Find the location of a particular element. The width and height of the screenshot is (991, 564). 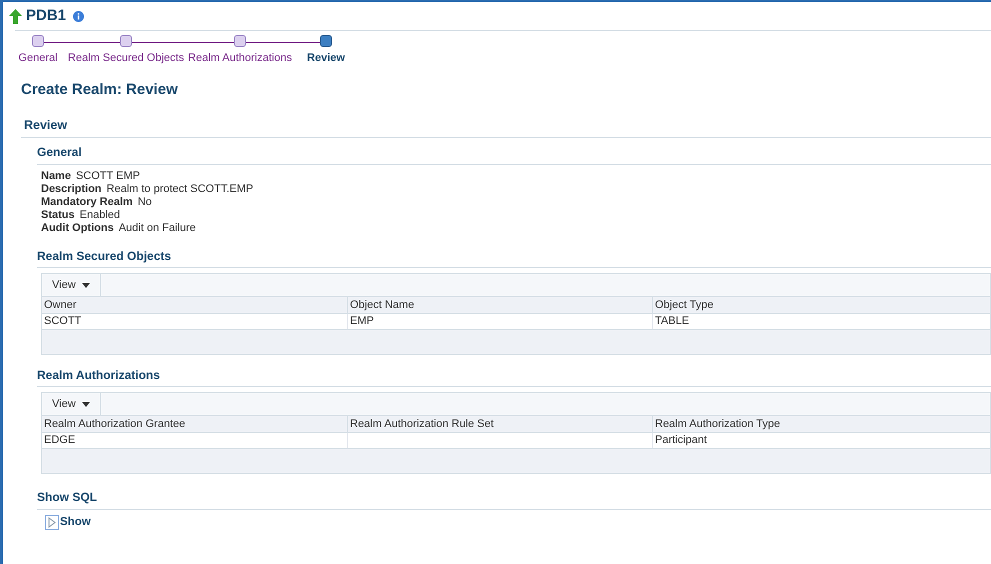

field-label: Status is located at coordinates (58, 215).